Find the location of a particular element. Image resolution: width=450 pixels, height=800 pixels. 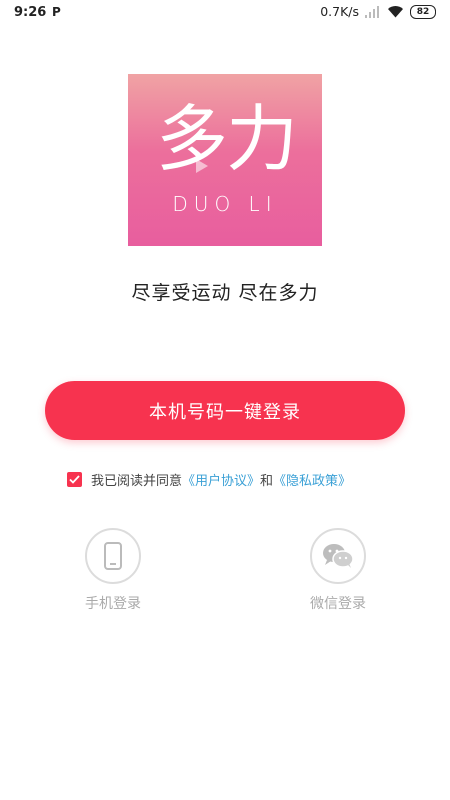

wechat-login-button: 微信登录 is located at coordinates (338, 570).